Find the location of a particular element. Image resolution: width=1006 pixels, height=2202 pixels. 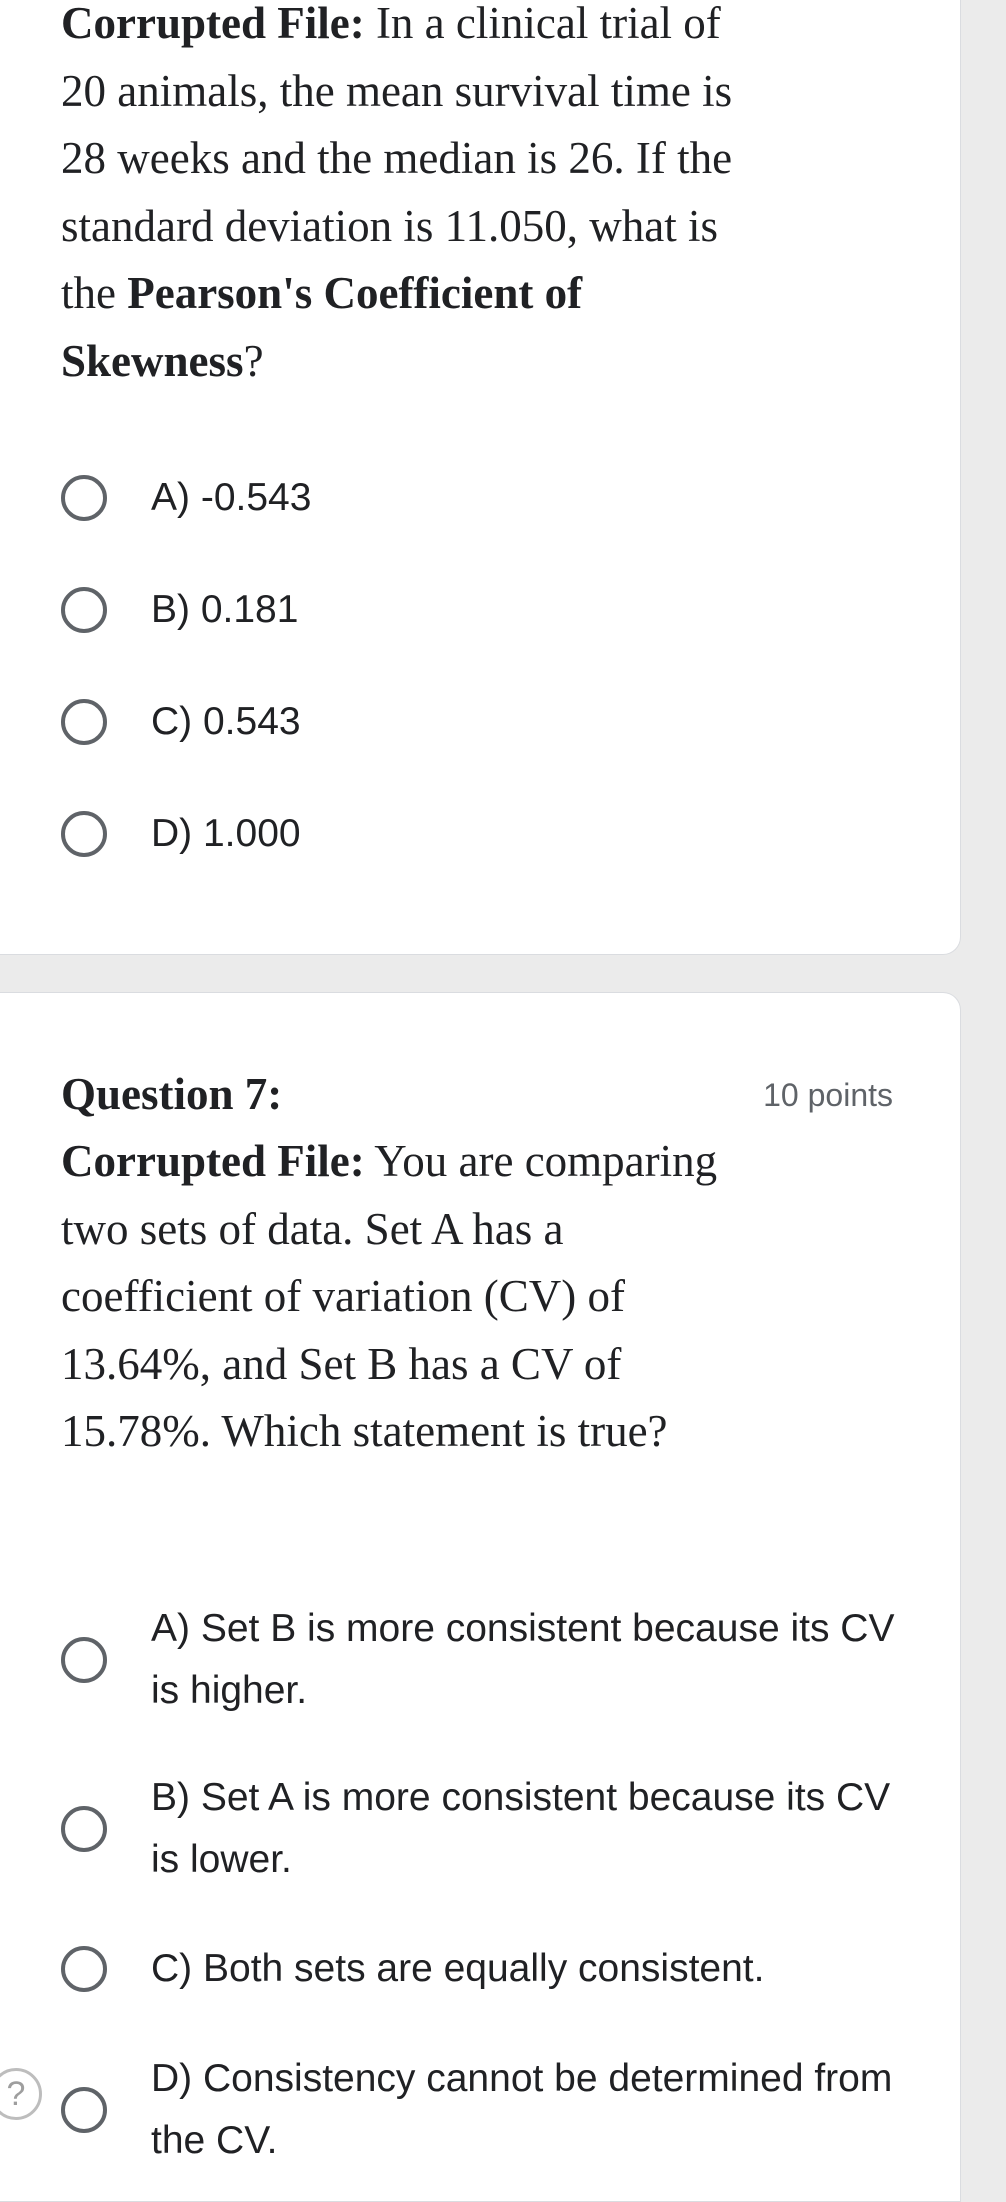

question-6-emphasis: Pearson's Coefficient of Skewness is located at coordinates (322, 327).